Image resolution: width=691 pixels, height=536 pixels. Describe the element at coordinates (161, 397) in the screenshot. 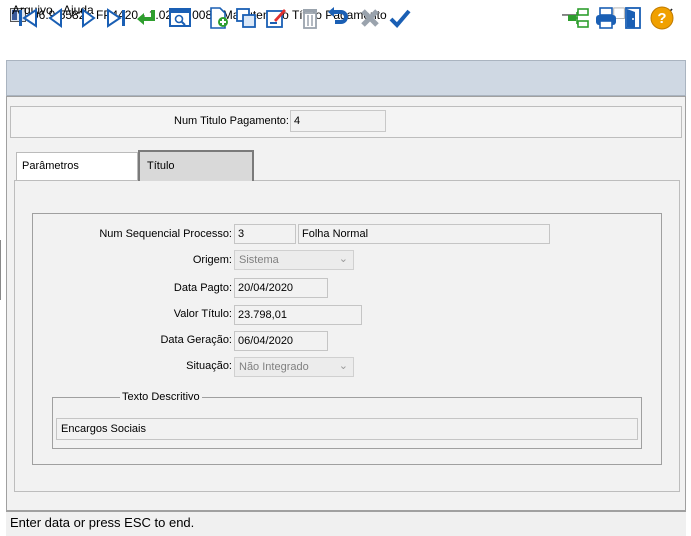

I see `texto-descritivo-title: Texto Descritivo` at that location.